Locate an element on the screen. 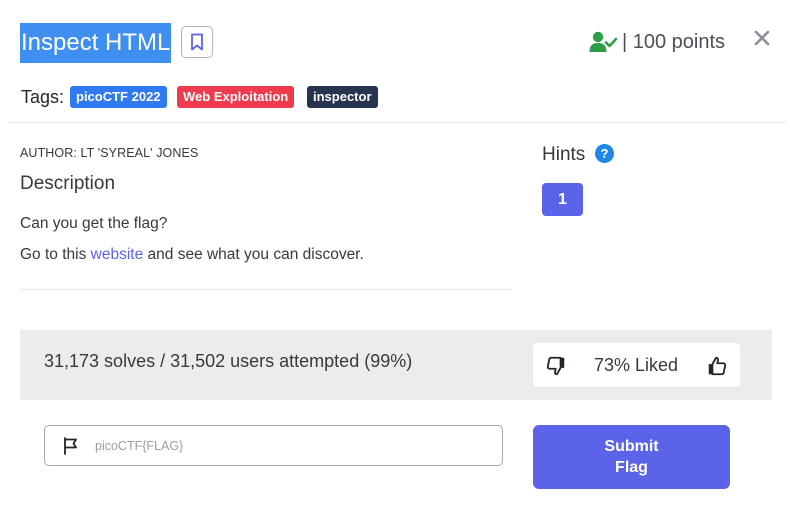 Image resolution: width=790 pixels, height=510 pixels. user-check-icon is located at coordinates (603, 41).